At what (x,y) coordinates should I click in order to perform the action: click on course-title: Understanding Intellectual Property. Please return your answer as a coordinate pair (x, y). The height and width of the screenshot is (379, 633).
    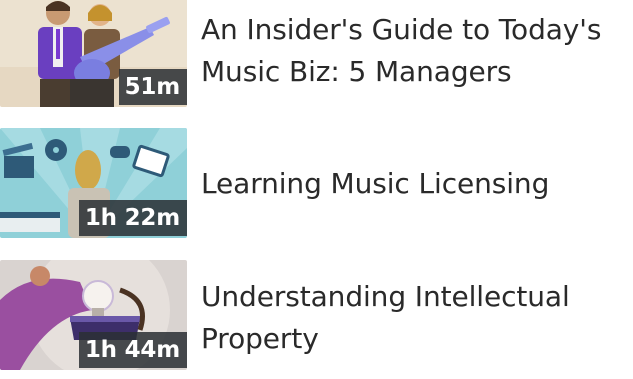
    Looking at the image, I should click on (413, 318).